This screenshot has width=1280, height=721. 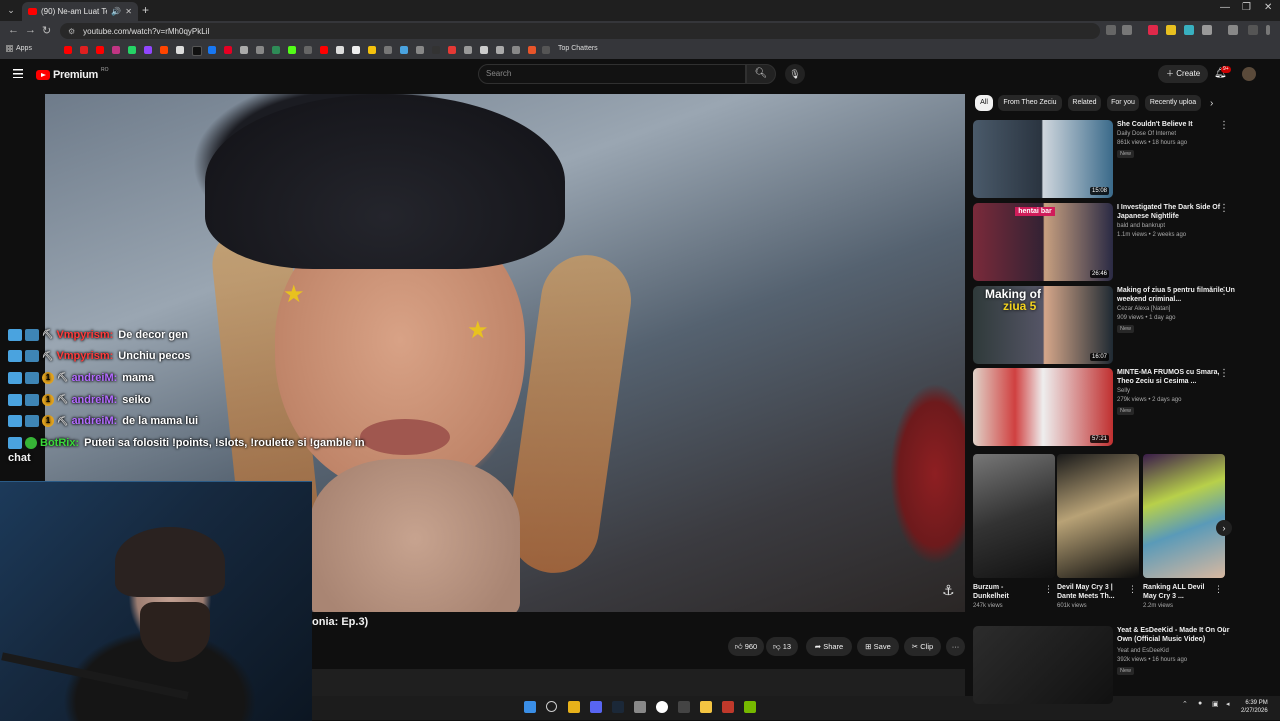 I want to click on short-item: Burzum - Dunkelheit 247k views ⋮, so click(x=1014, y=531).